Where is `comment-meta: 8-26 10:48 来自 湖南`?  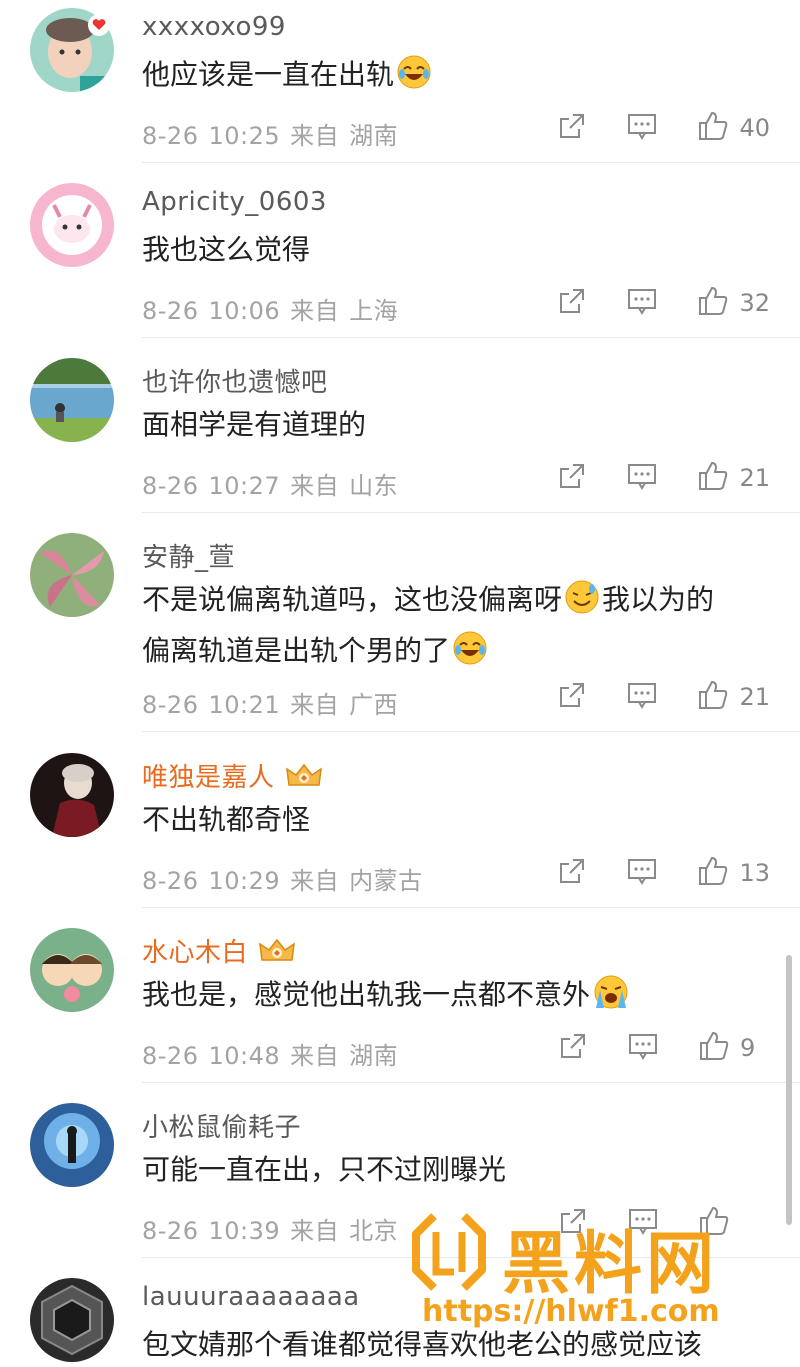 comment-meta: 8-26 10:48 来自 湖南 is located at coordinates (270, 1053).